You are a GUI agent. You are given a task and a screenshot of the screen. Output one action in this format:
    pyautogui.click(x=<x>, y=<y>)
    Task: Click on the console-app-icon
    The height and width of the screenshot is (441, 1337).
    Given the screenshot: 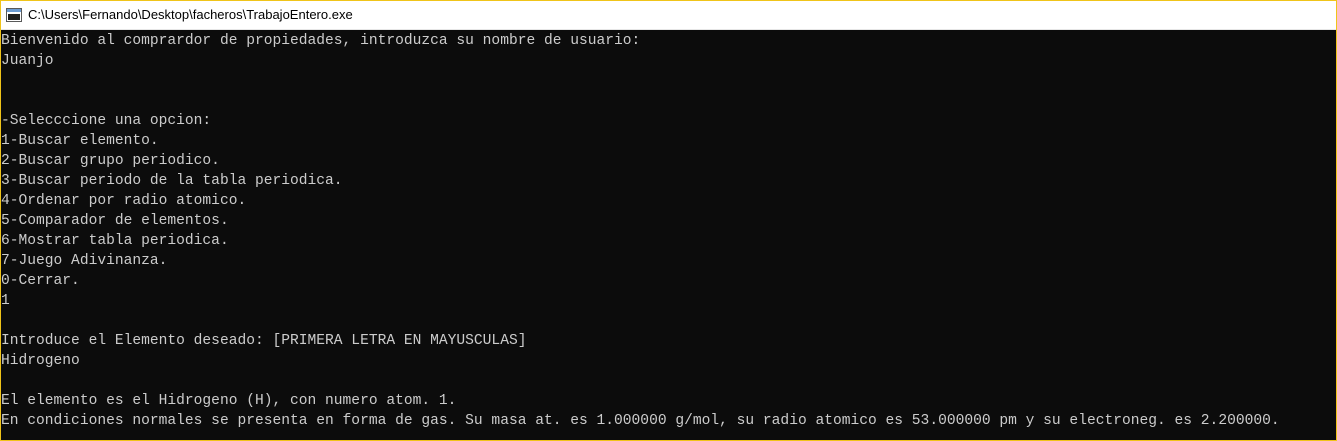 What is the action you would take?
    pyautogui.click(x=14, y=15)
    